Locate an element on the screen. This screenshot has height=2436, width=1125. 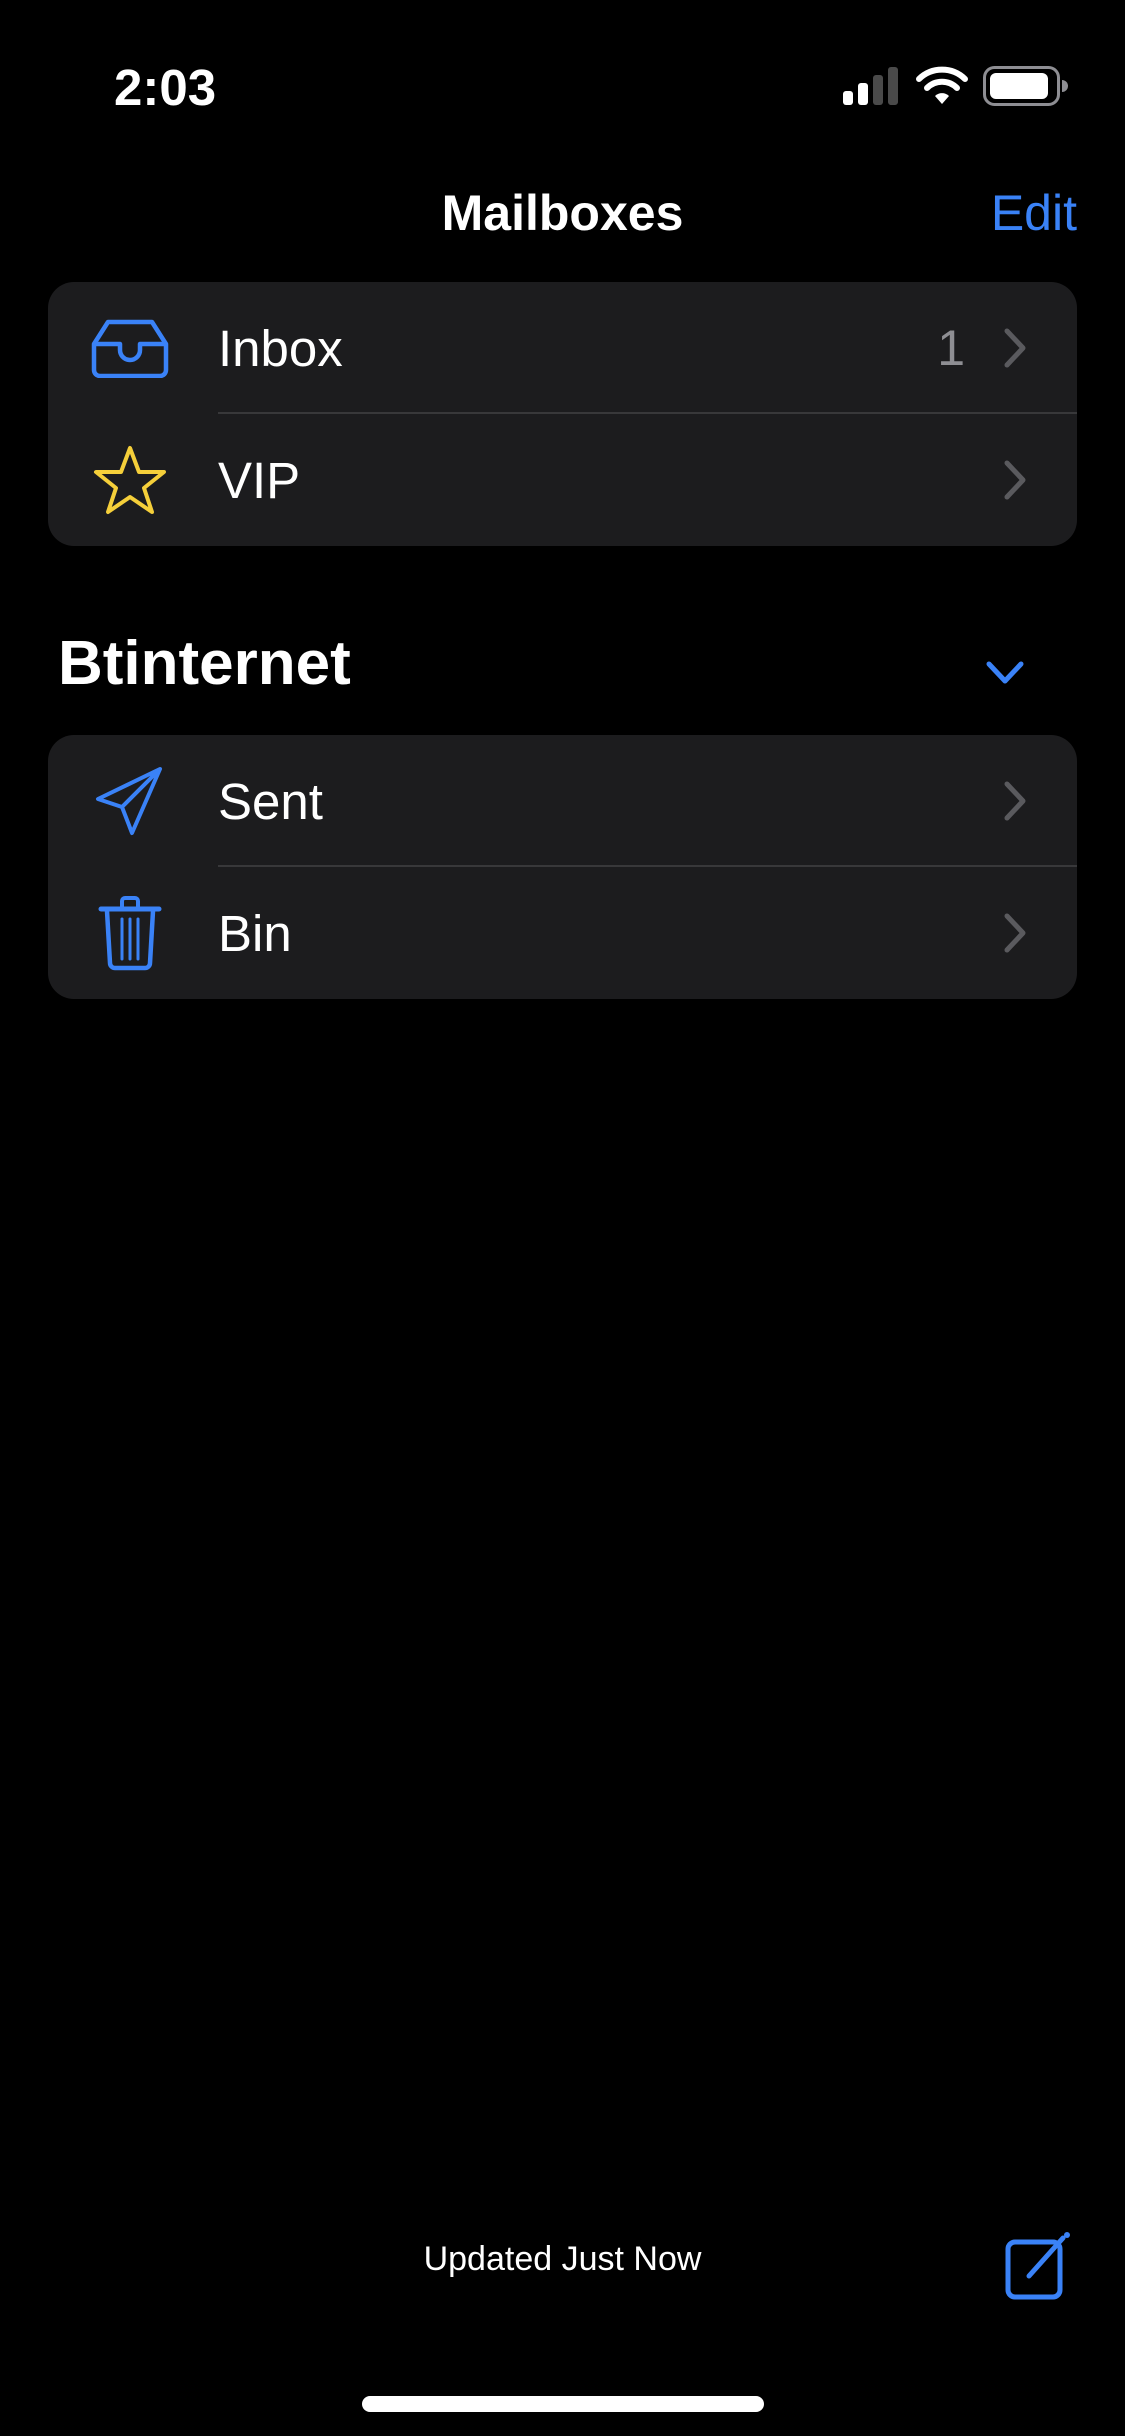
wifi-icon is located at coordinates (942, 85).